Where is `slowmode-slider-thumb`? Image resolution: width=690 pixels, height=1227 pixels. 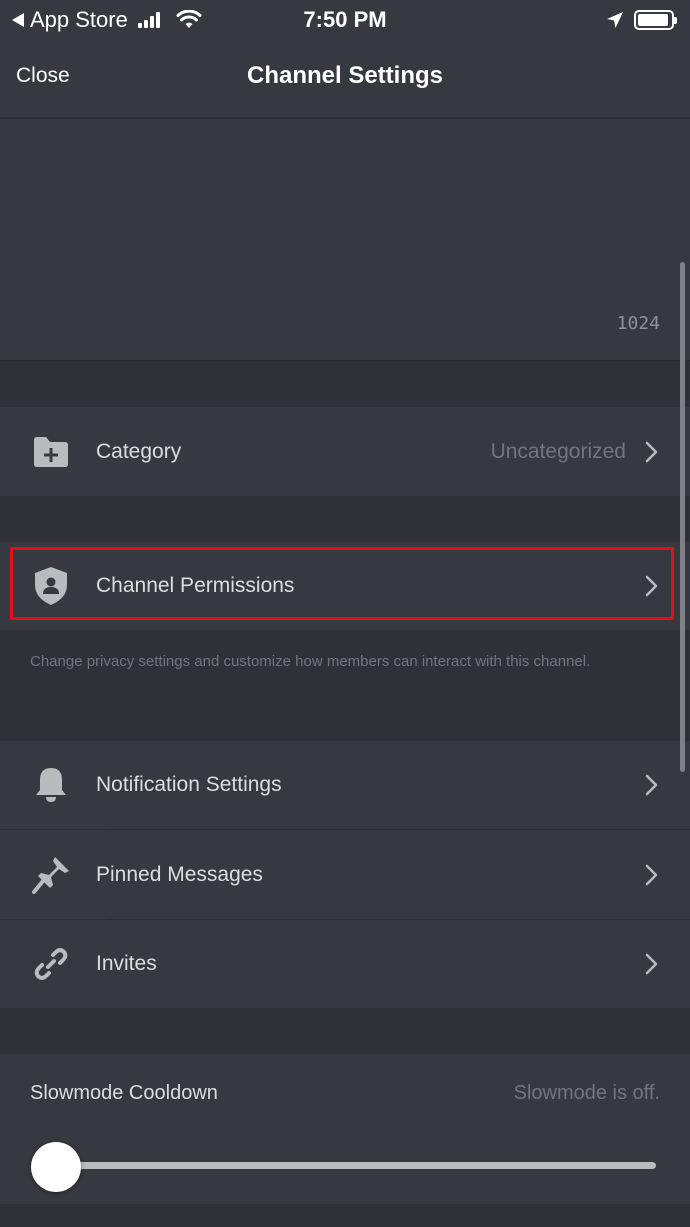 slowmode-slider-thumb is located at coordinates (56, 1167).